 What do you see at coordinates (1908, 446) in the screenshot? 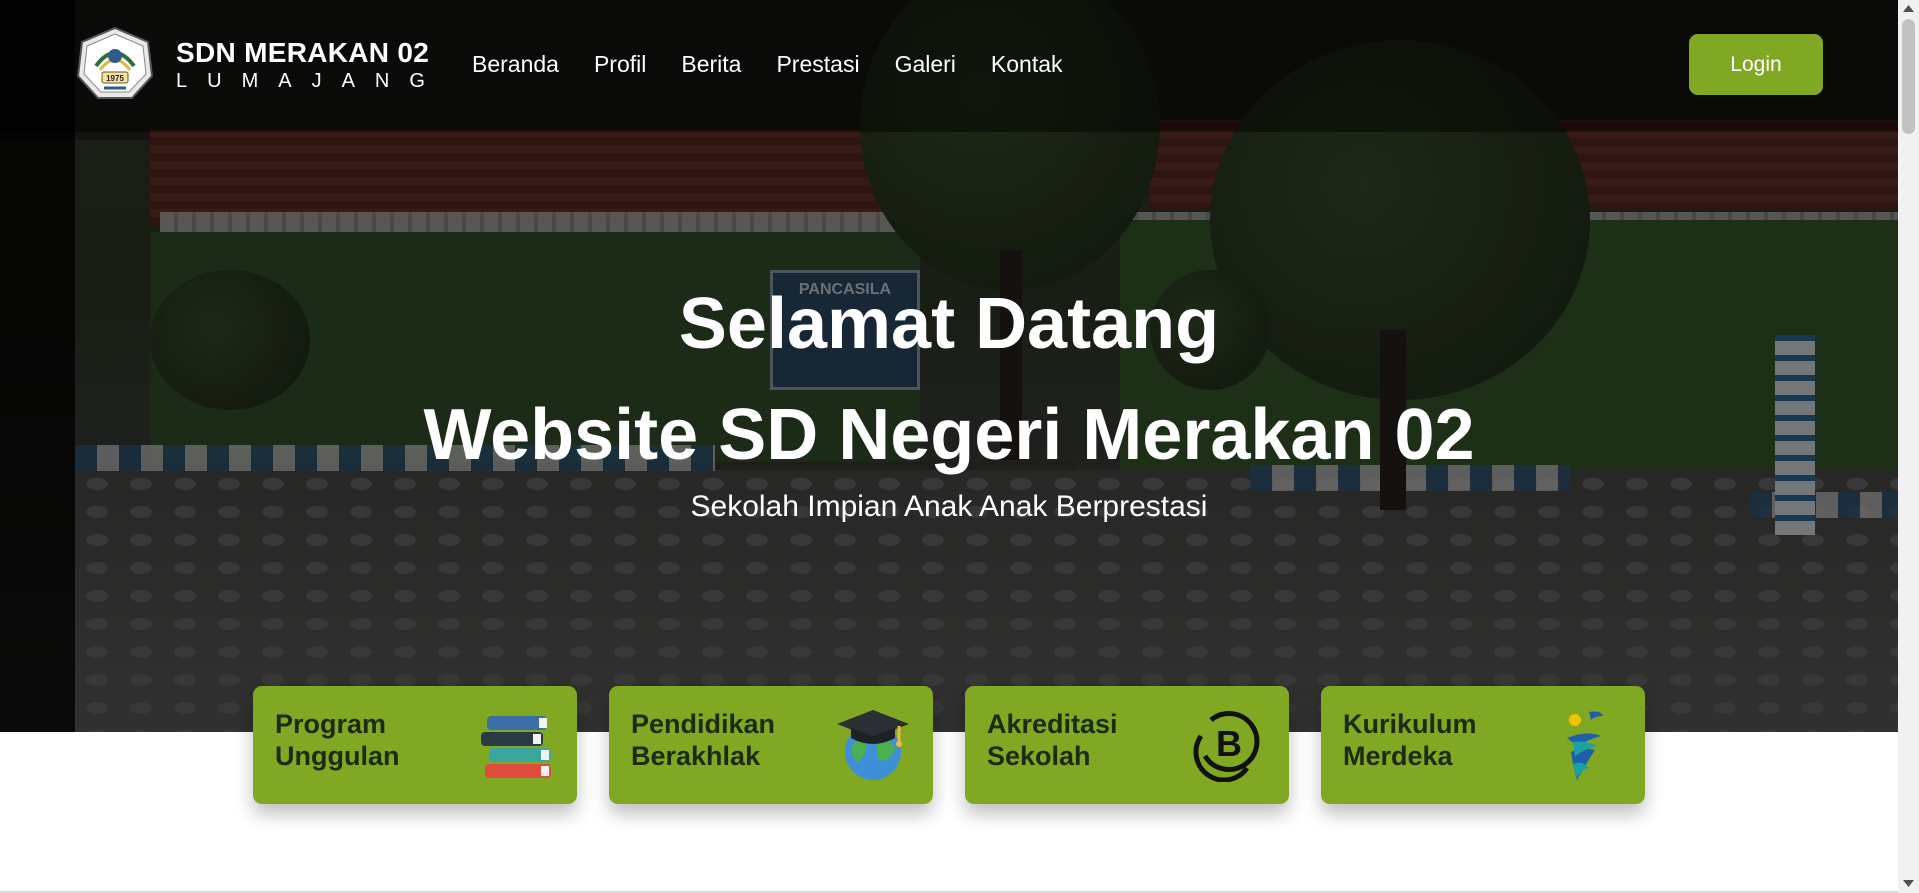
I see `vertical-scrollbar` at bounding box center [1908, 446].